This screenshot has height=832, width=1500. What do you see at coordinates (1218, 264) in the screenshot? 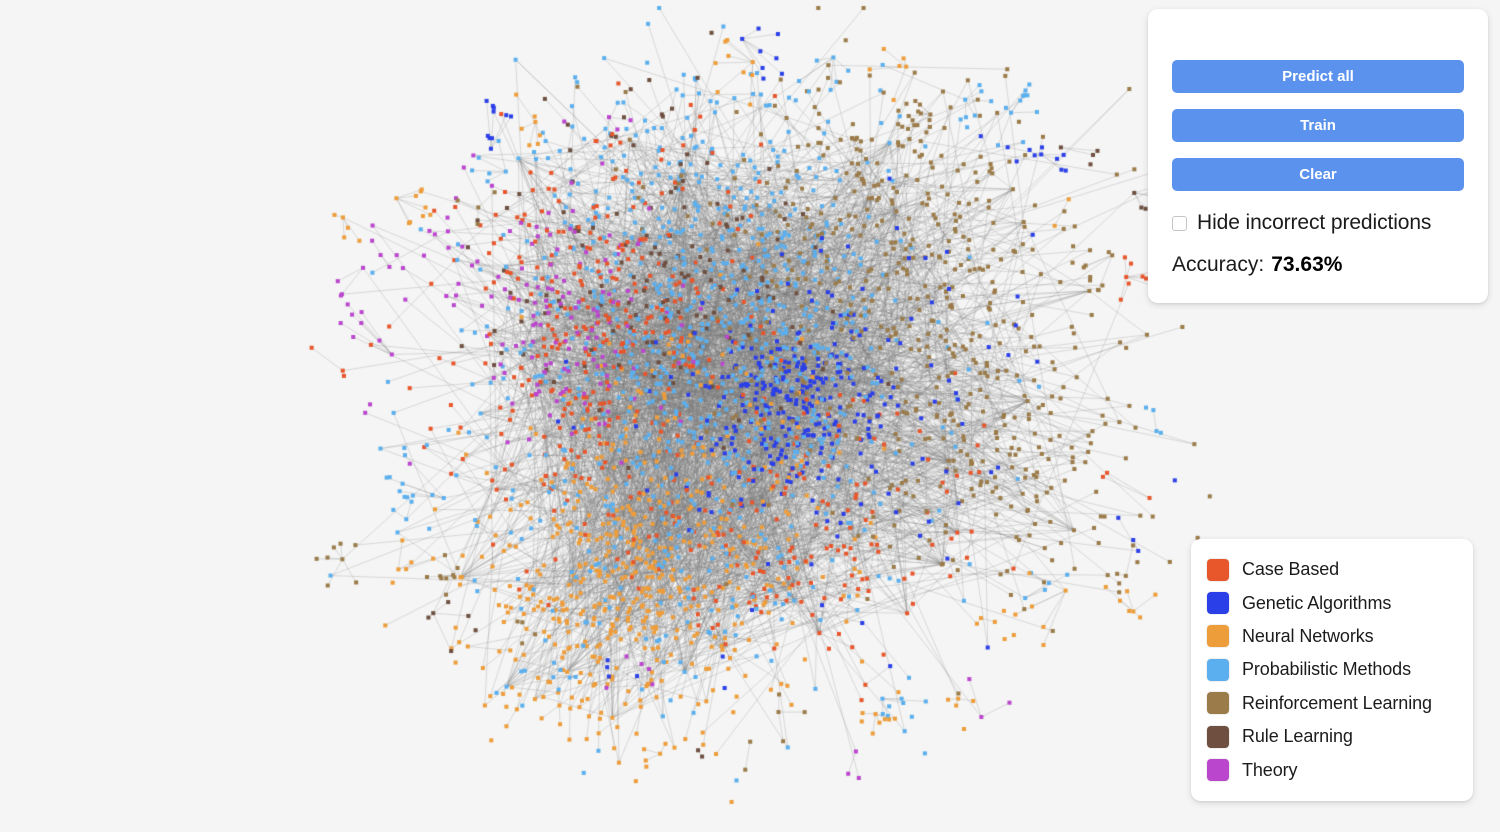
I see `accuracy-label: Accuracy:` at bounding box center [1218, 264].